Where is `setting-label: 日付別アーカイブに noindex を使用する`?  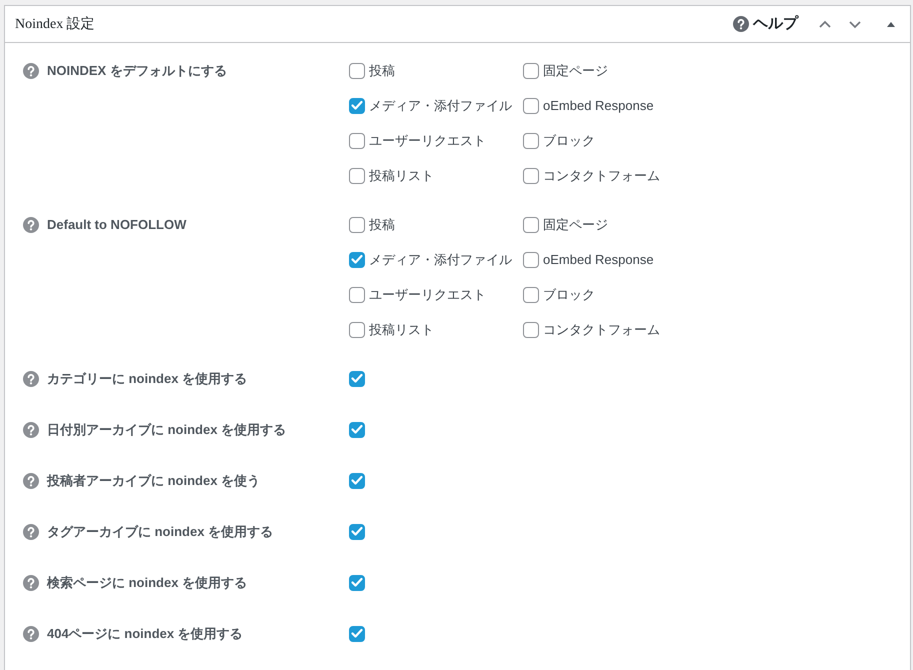 setting-label: 日付別アーカイブに noindex を使用する is located at coordinates (166, 429).